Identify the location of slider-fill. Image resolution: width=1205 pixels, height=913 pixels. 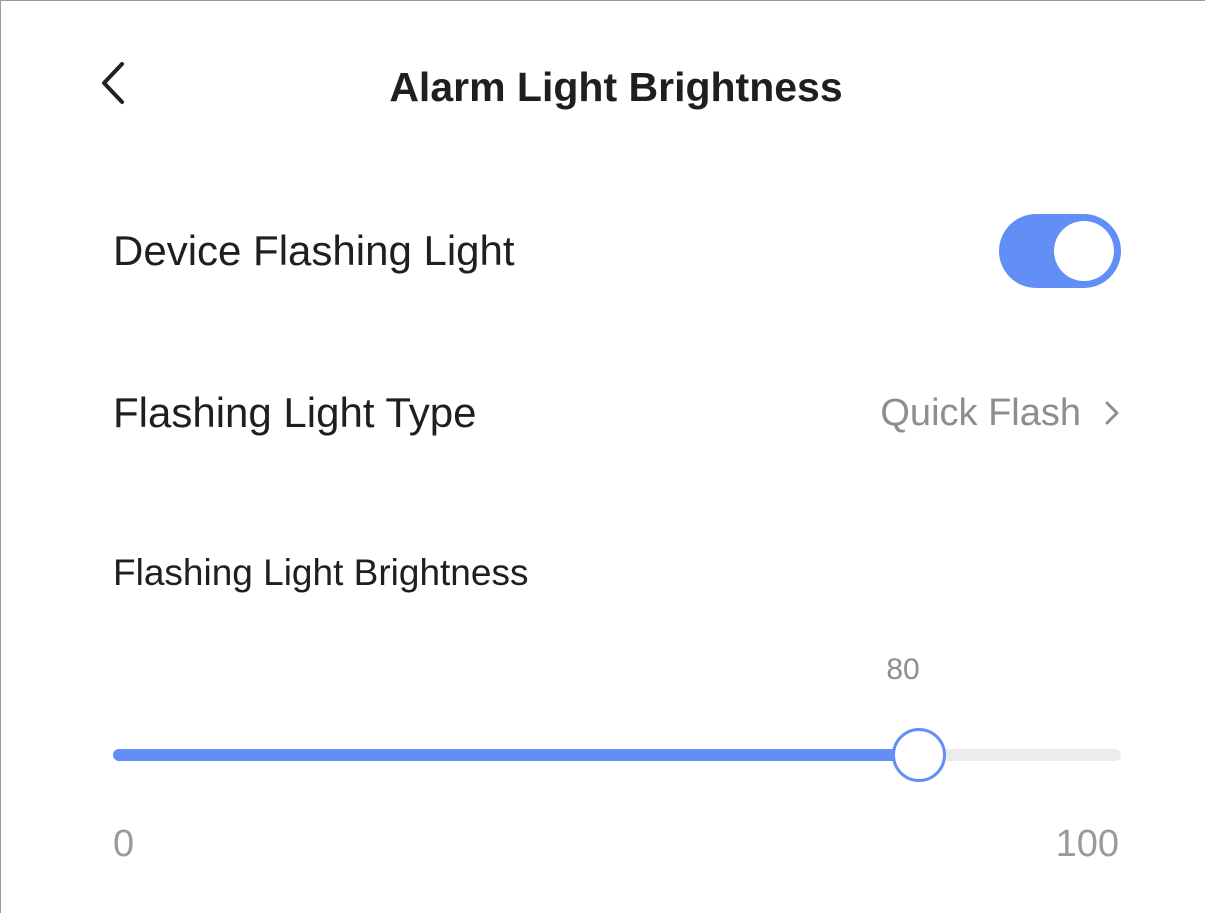
(516, 755).